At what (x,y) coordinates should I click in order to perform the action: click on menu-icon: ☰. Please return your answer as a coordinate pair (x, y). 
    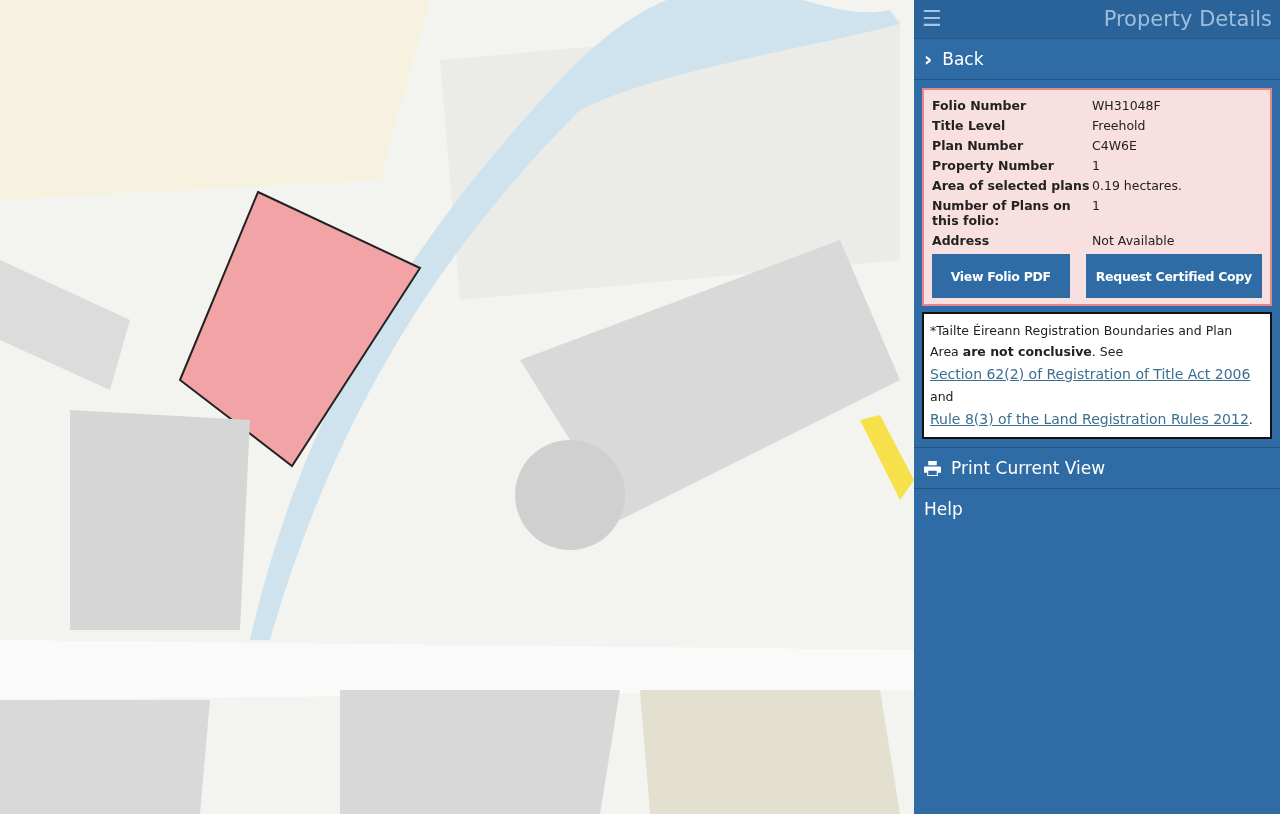
    Looking at the image, I should click on (932, 19).